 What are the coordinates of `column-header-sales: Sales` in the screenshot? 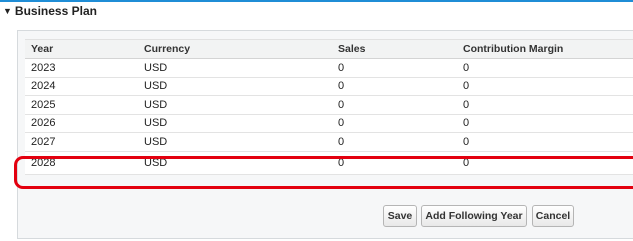 It's located at (394, 49).